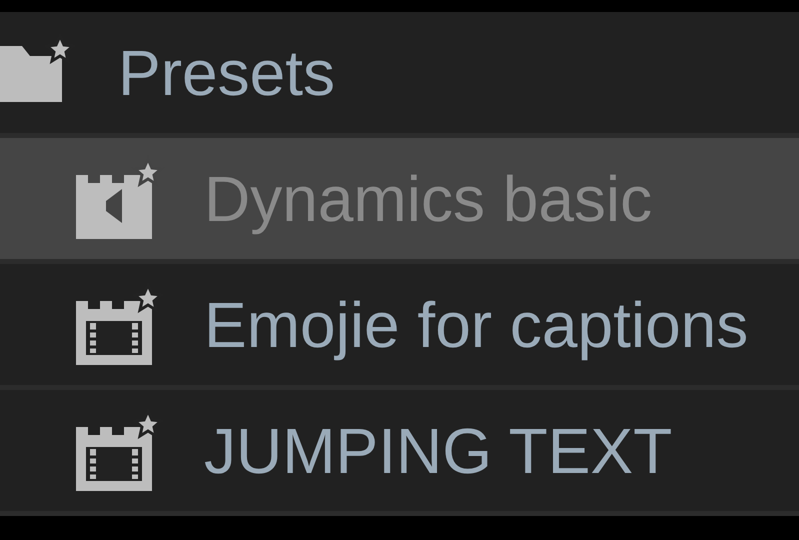  Describe the element at coordinates (476, 325) in the screenshot. I see `item-label: Emojie for captions` at that location.